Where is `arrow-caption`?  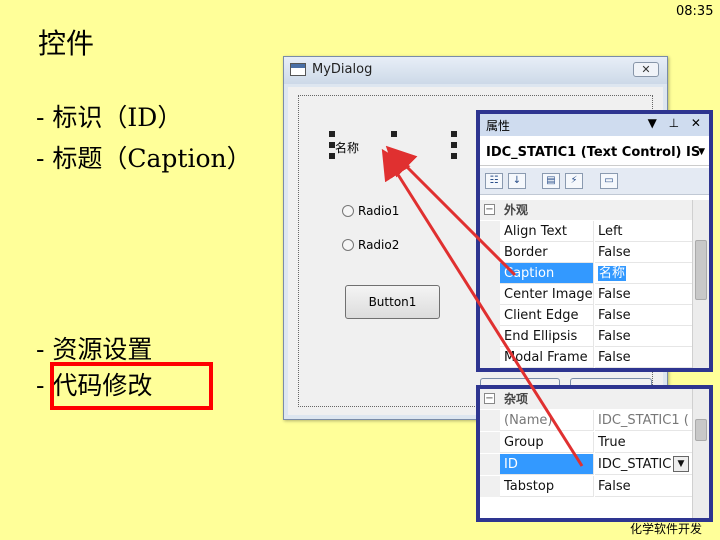 arrow-caption is located at coordinates (451, 211).